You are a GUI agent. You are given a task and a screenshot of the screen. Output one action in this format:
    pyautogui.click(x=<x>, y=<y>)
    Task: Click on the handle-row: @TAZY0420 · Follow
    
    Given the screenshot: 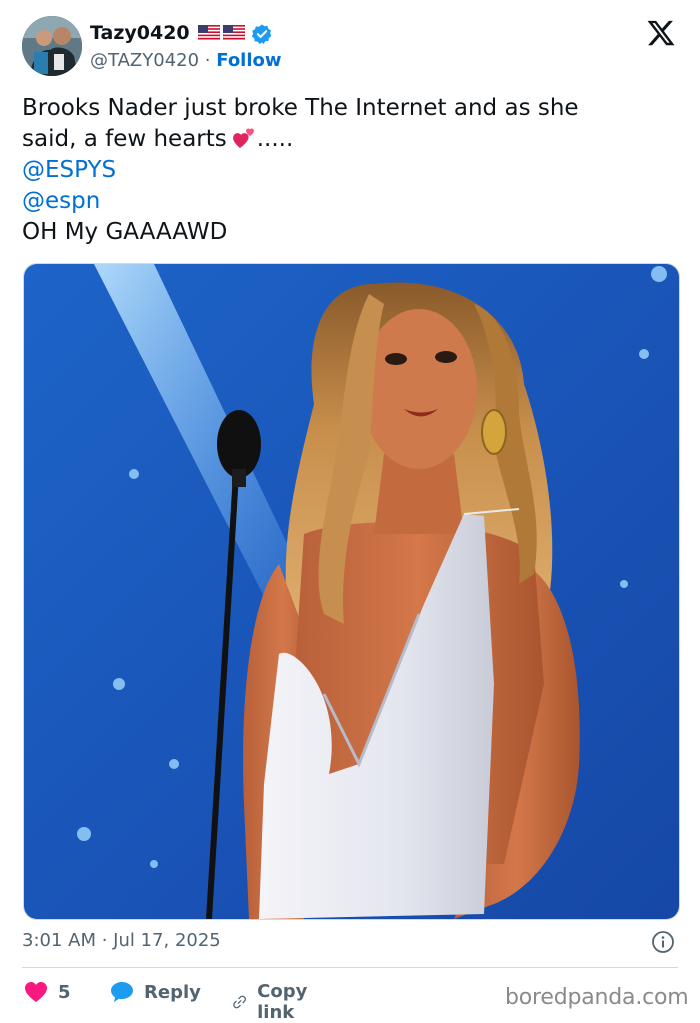 What is the action you would take?
    pyautogui.click(x=186, y=60)
    